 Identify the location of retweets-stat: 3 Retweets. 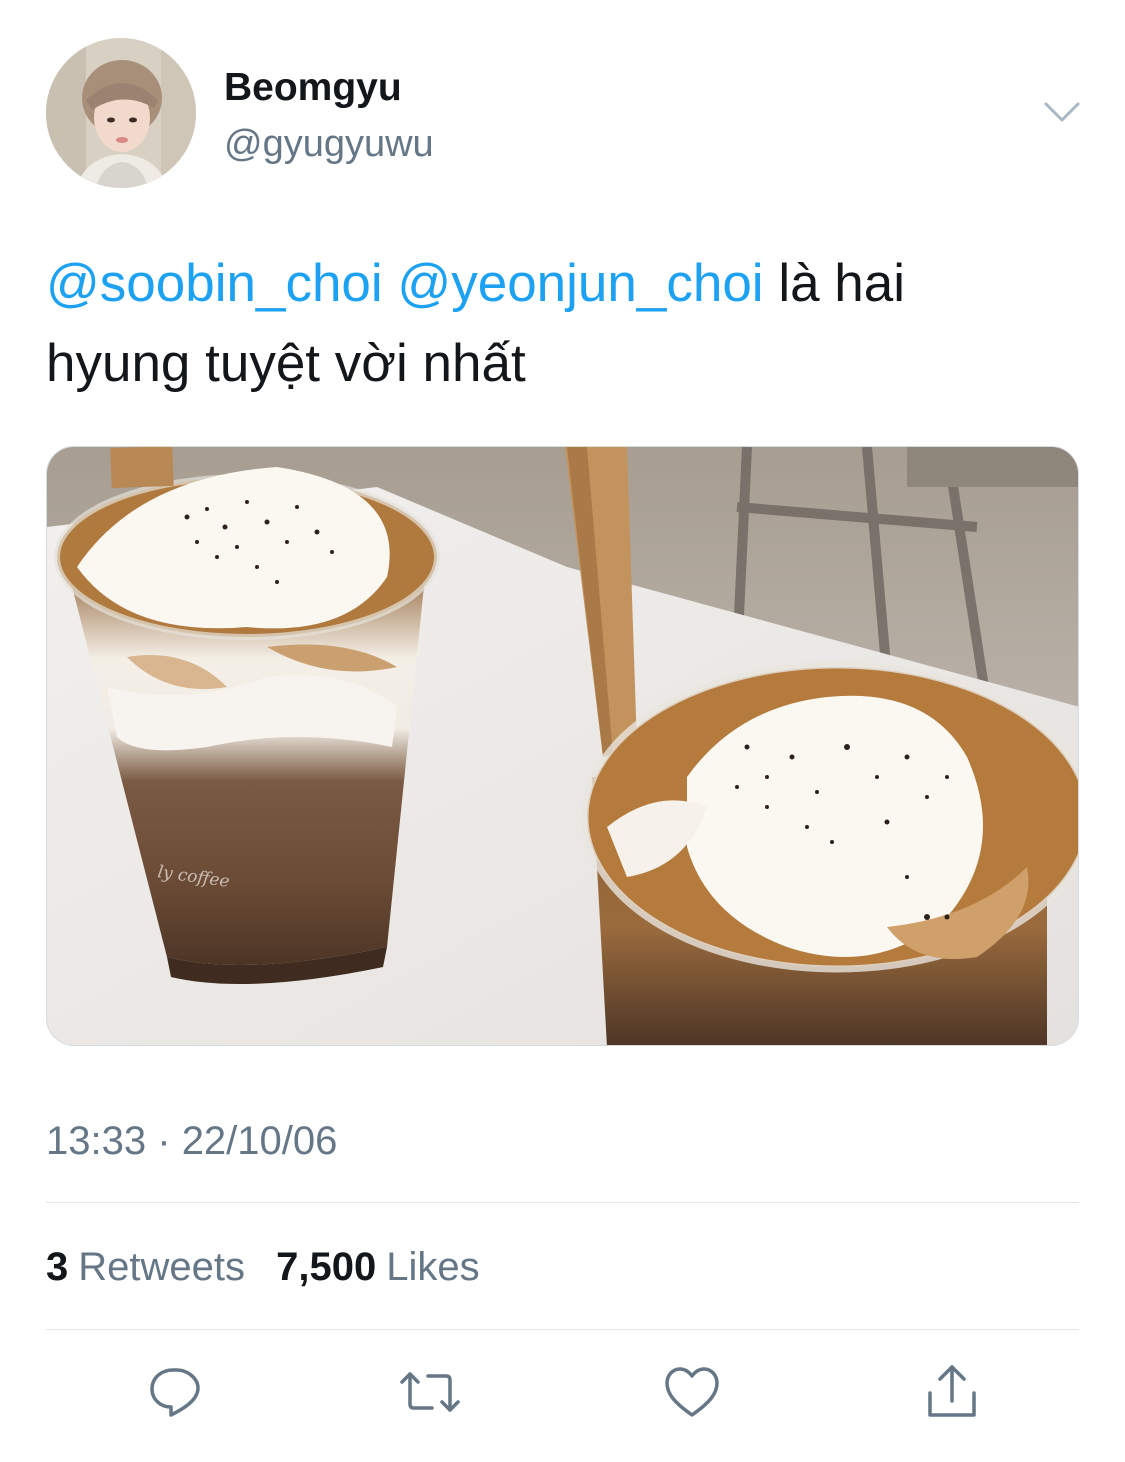
(145, 1267).